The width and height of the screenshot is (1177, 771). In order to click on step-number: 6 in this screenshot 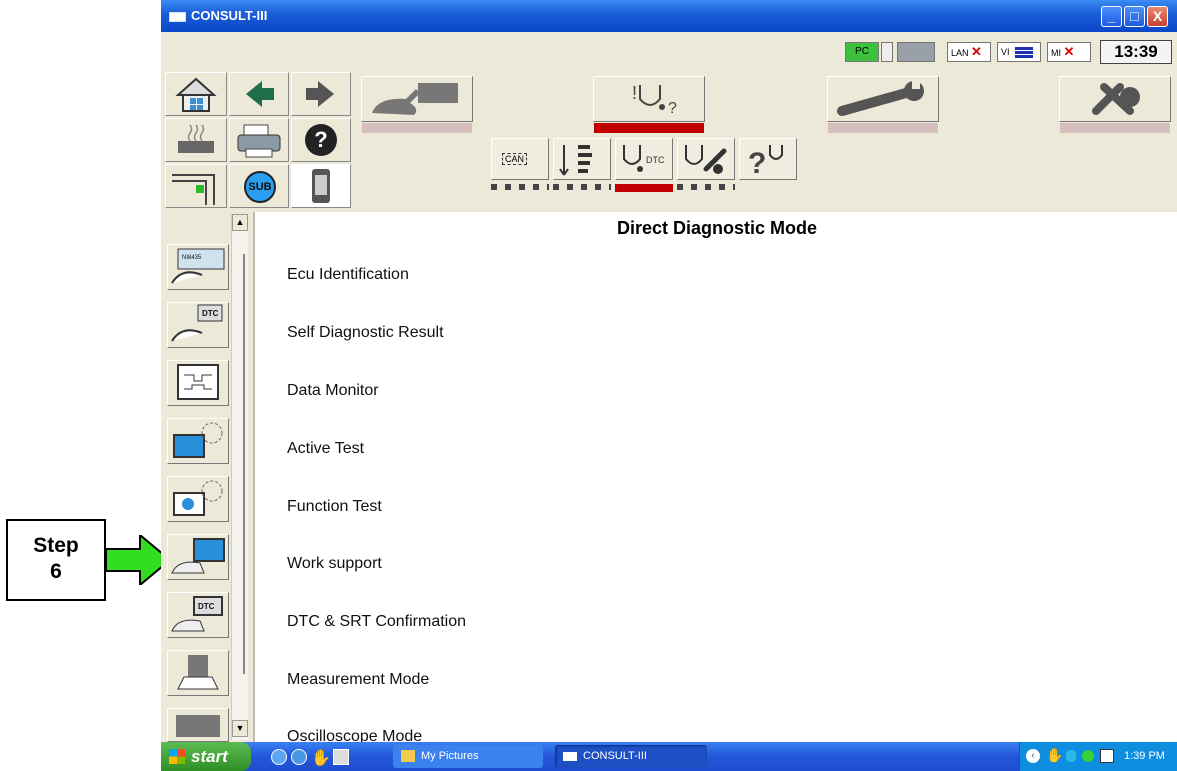, I will do `click(56, 571)`.